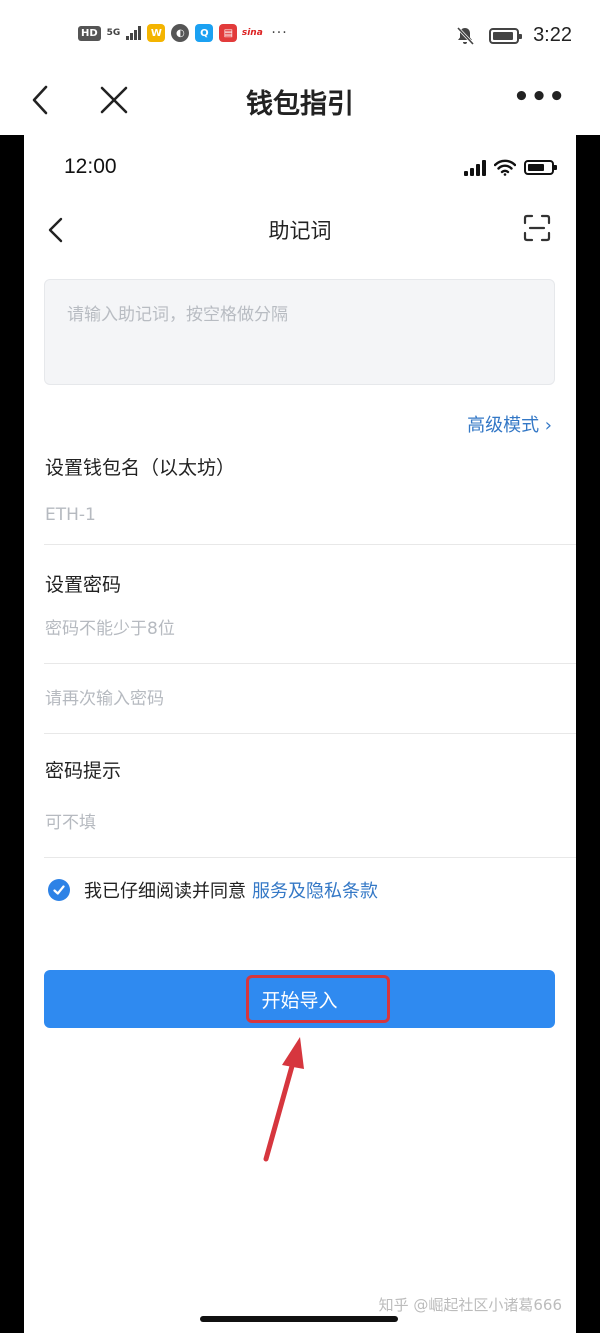 This screenshot has height=1333, width=600. What do you see at coordinates (505, 167) in the screenshot?
I see `wifi-icon` at bounding box center [505, 167].